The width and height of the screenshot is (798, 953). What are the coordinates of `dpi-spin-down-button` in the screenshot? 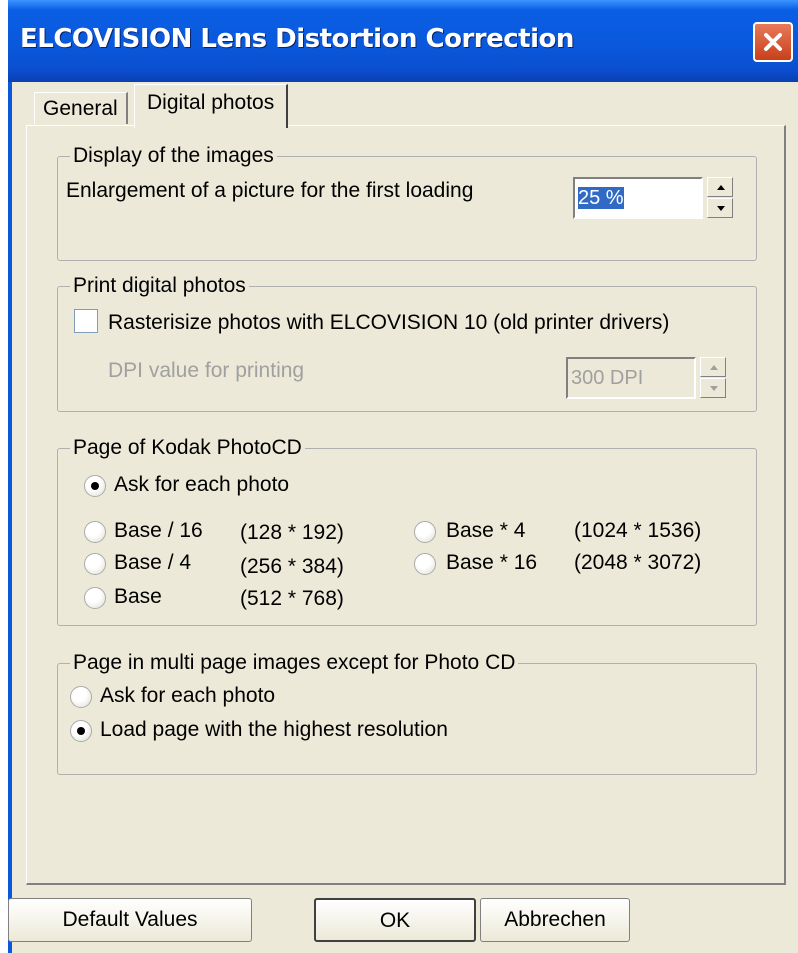 It's located at (713, 388).